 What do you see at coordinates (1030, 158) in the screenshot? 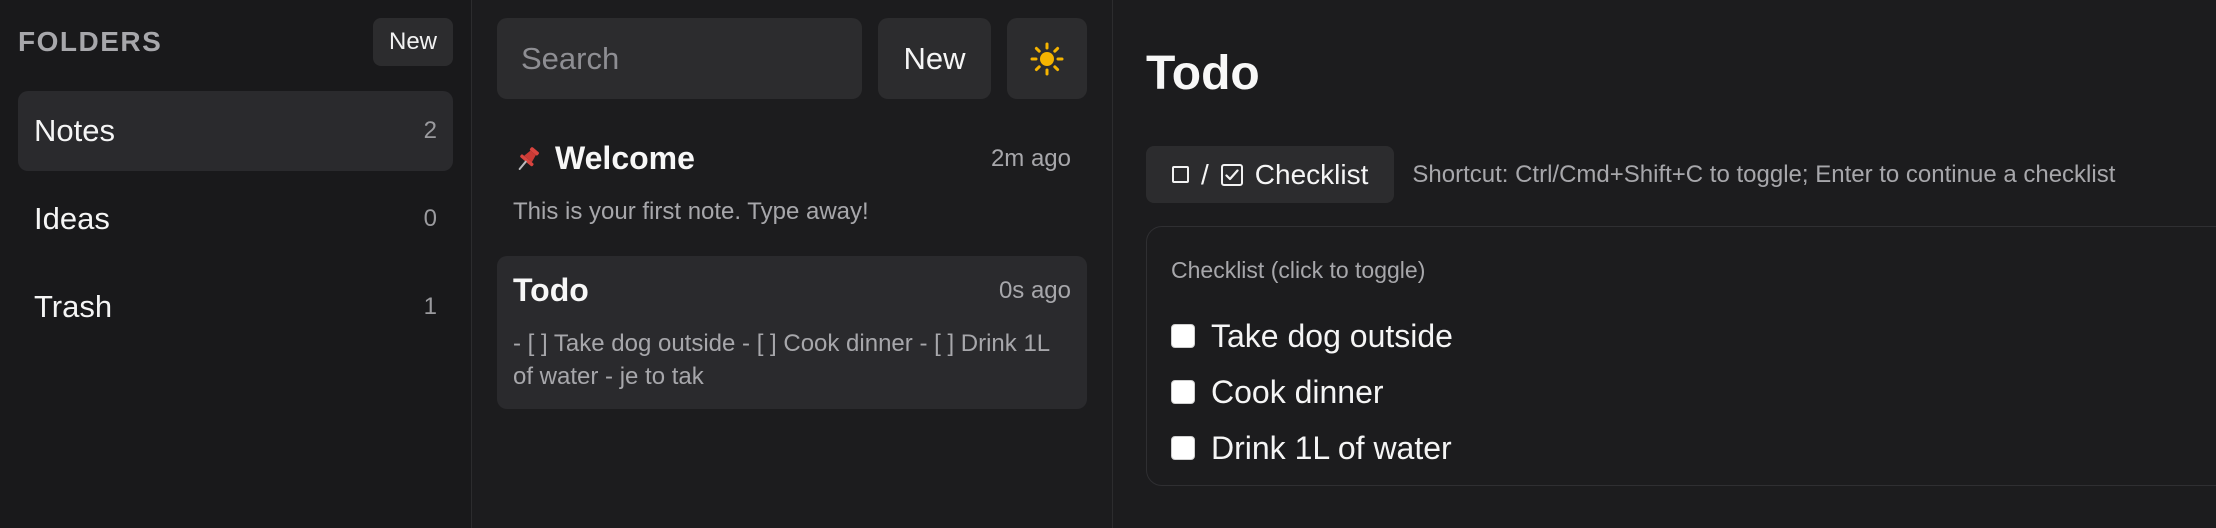
I see `note-timestamp: 2m ago` at bounding box center [1030, 158].